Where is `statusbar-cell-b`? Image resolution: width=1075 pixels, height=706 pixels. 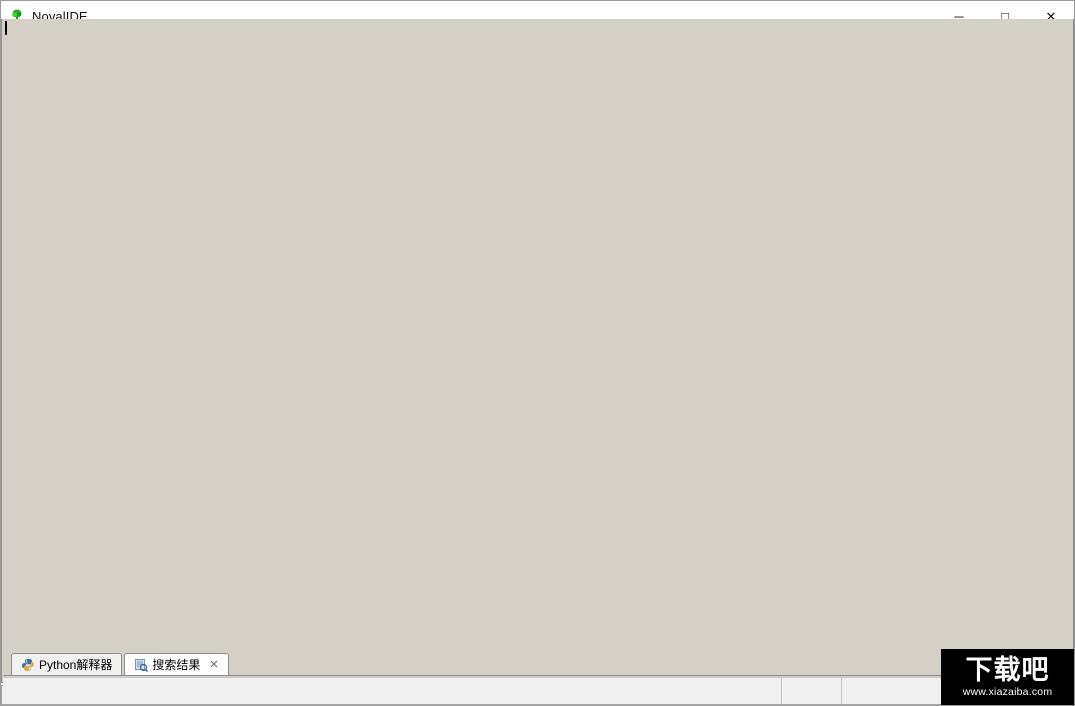
statusbar-cell-b is located at coordinates (892, 691).